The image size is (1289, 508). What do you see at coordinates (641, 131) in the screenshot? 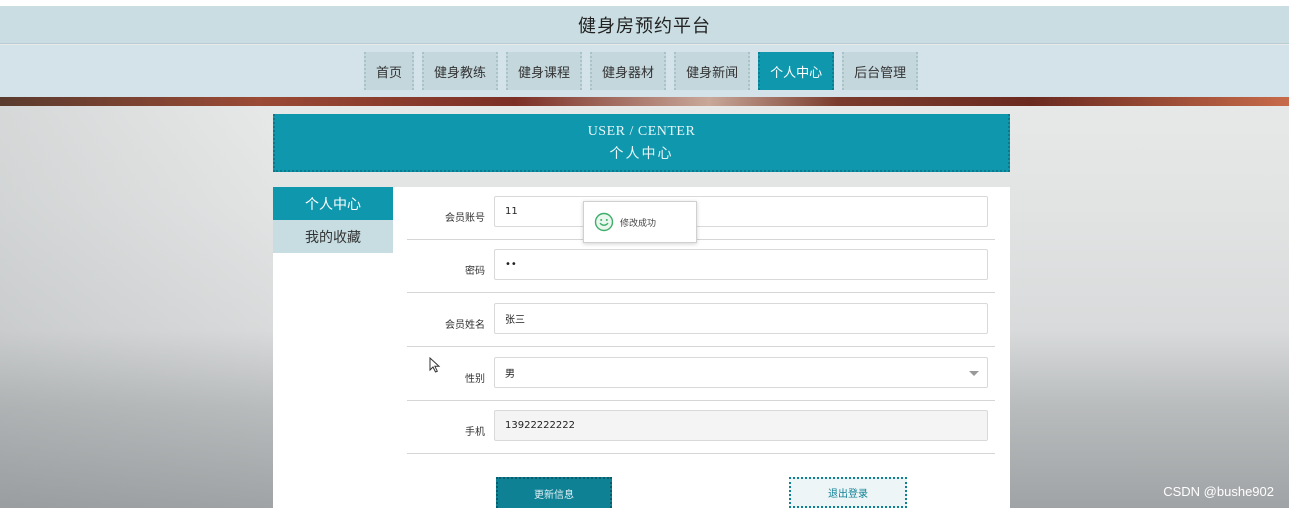
I see `page-title-en: USER / CENTER` at bounding box center [641, 131].